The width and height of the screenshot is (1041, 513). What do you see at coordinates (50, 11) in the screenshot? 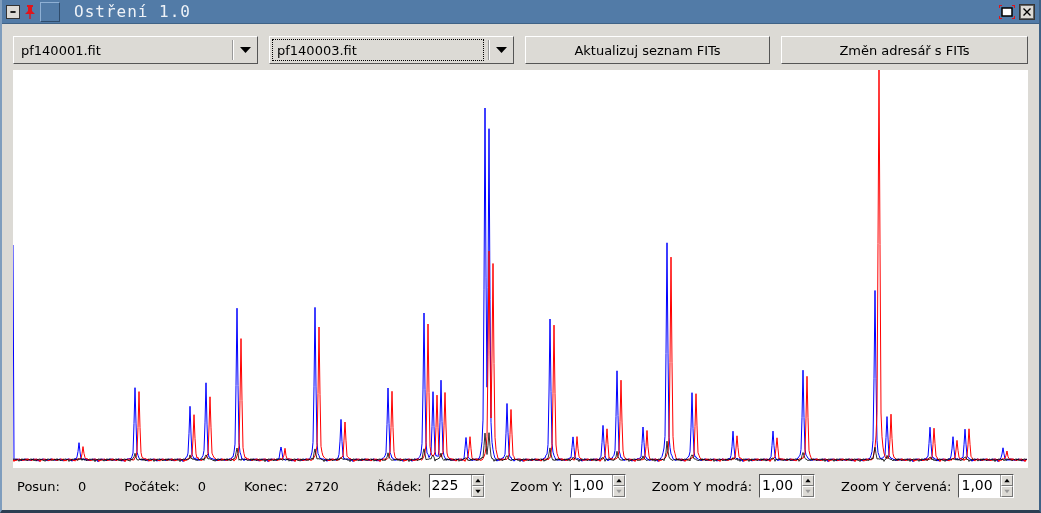
I see `shade-button` at bounding box center [50, 11].